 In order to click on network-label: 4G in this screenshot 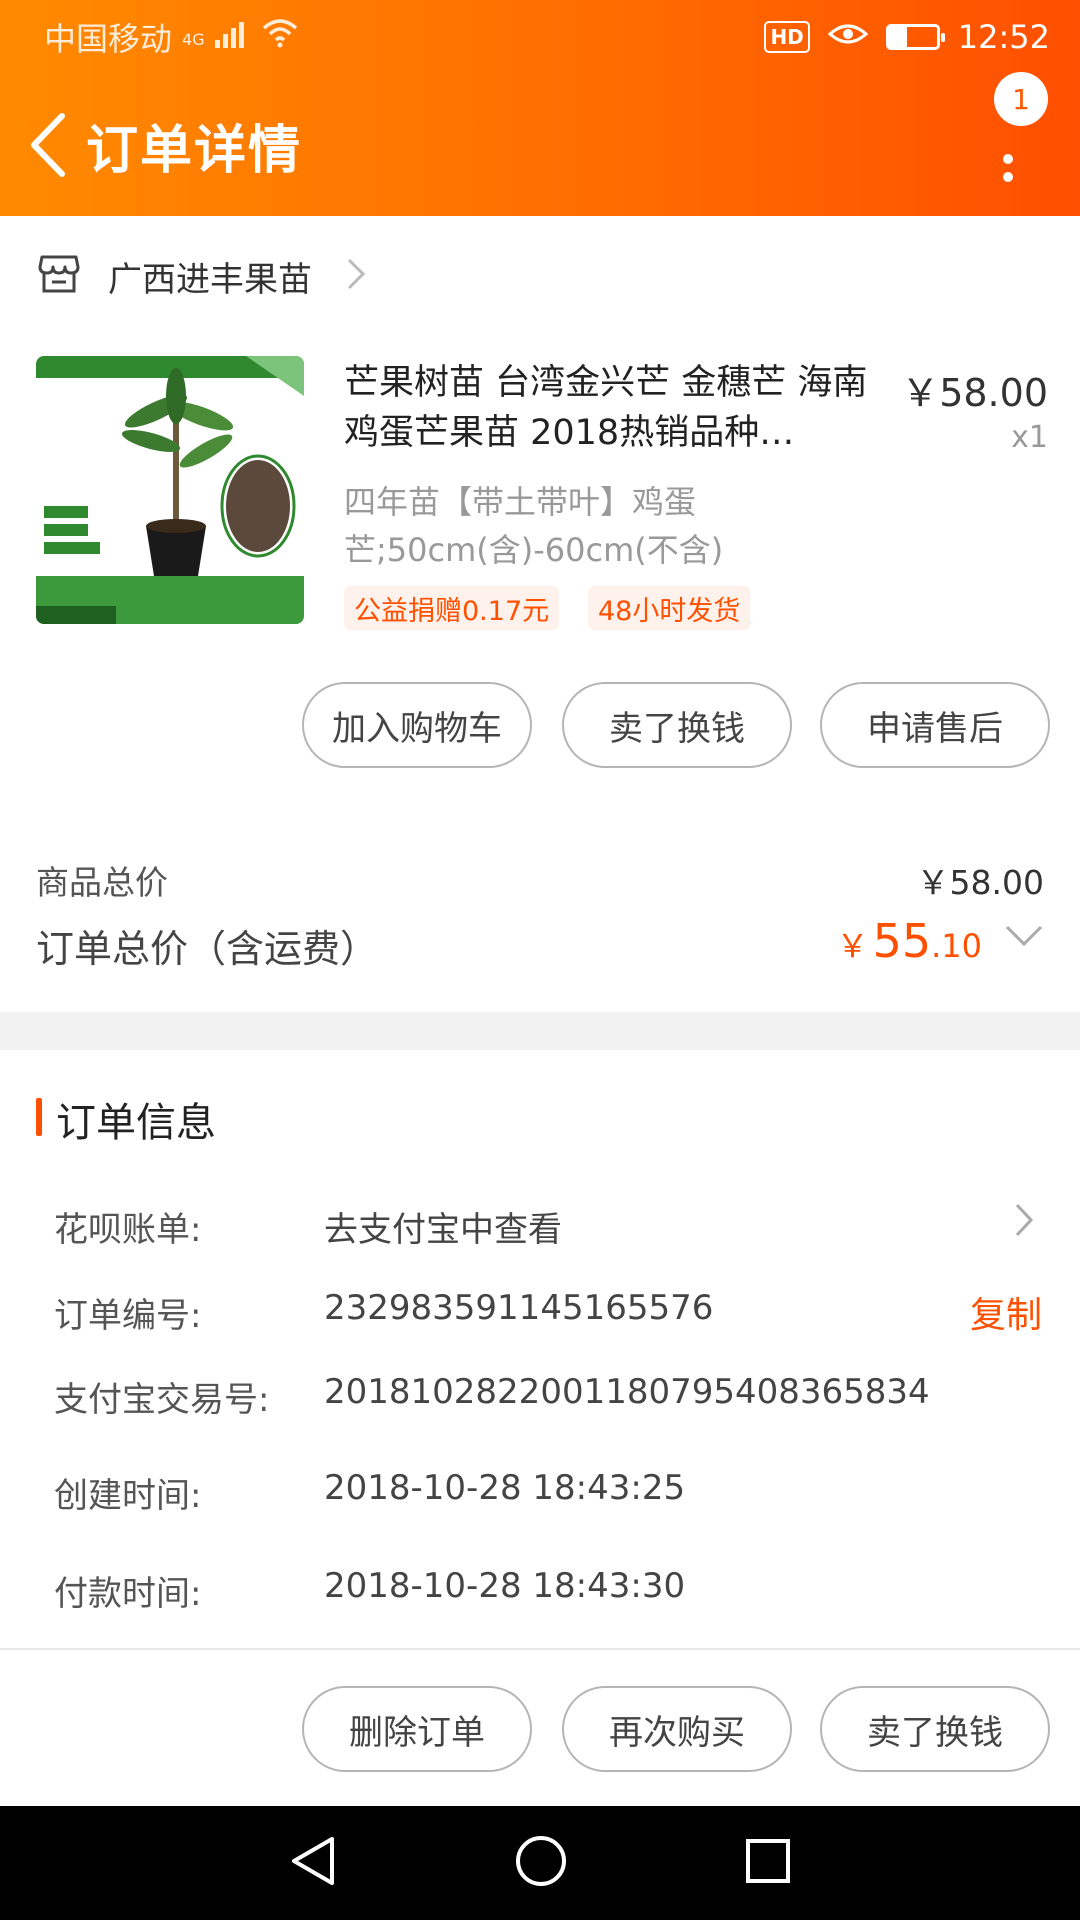, I will do `click(193, 39)`.